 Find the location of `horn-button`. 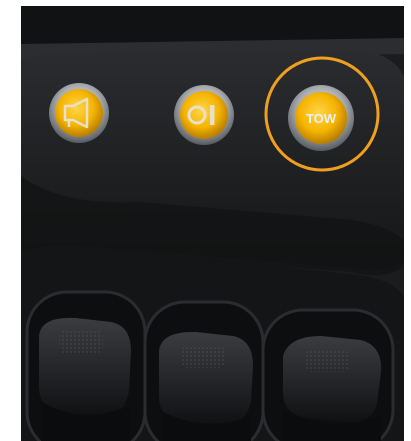

horn-button is located at coordinates (79, 113).